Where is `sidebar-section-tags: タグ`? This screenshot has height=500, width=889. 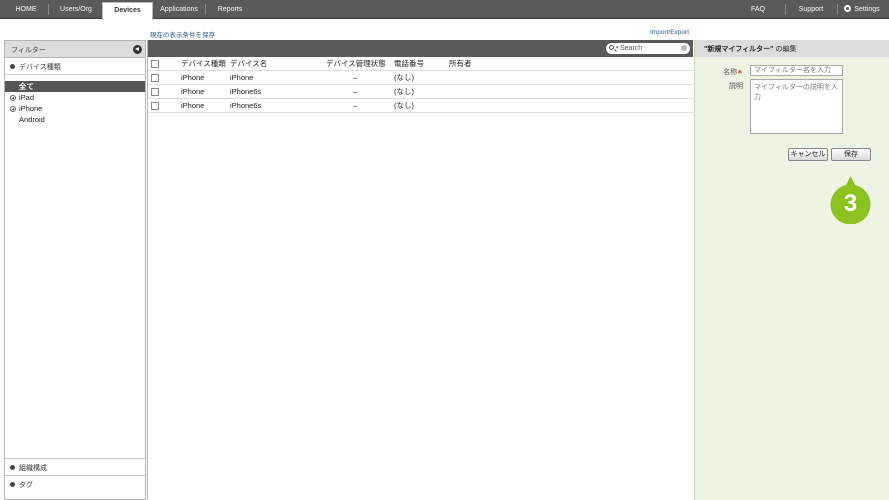
sidebar-section-tags: タグ is located at coordinates (75, 483).